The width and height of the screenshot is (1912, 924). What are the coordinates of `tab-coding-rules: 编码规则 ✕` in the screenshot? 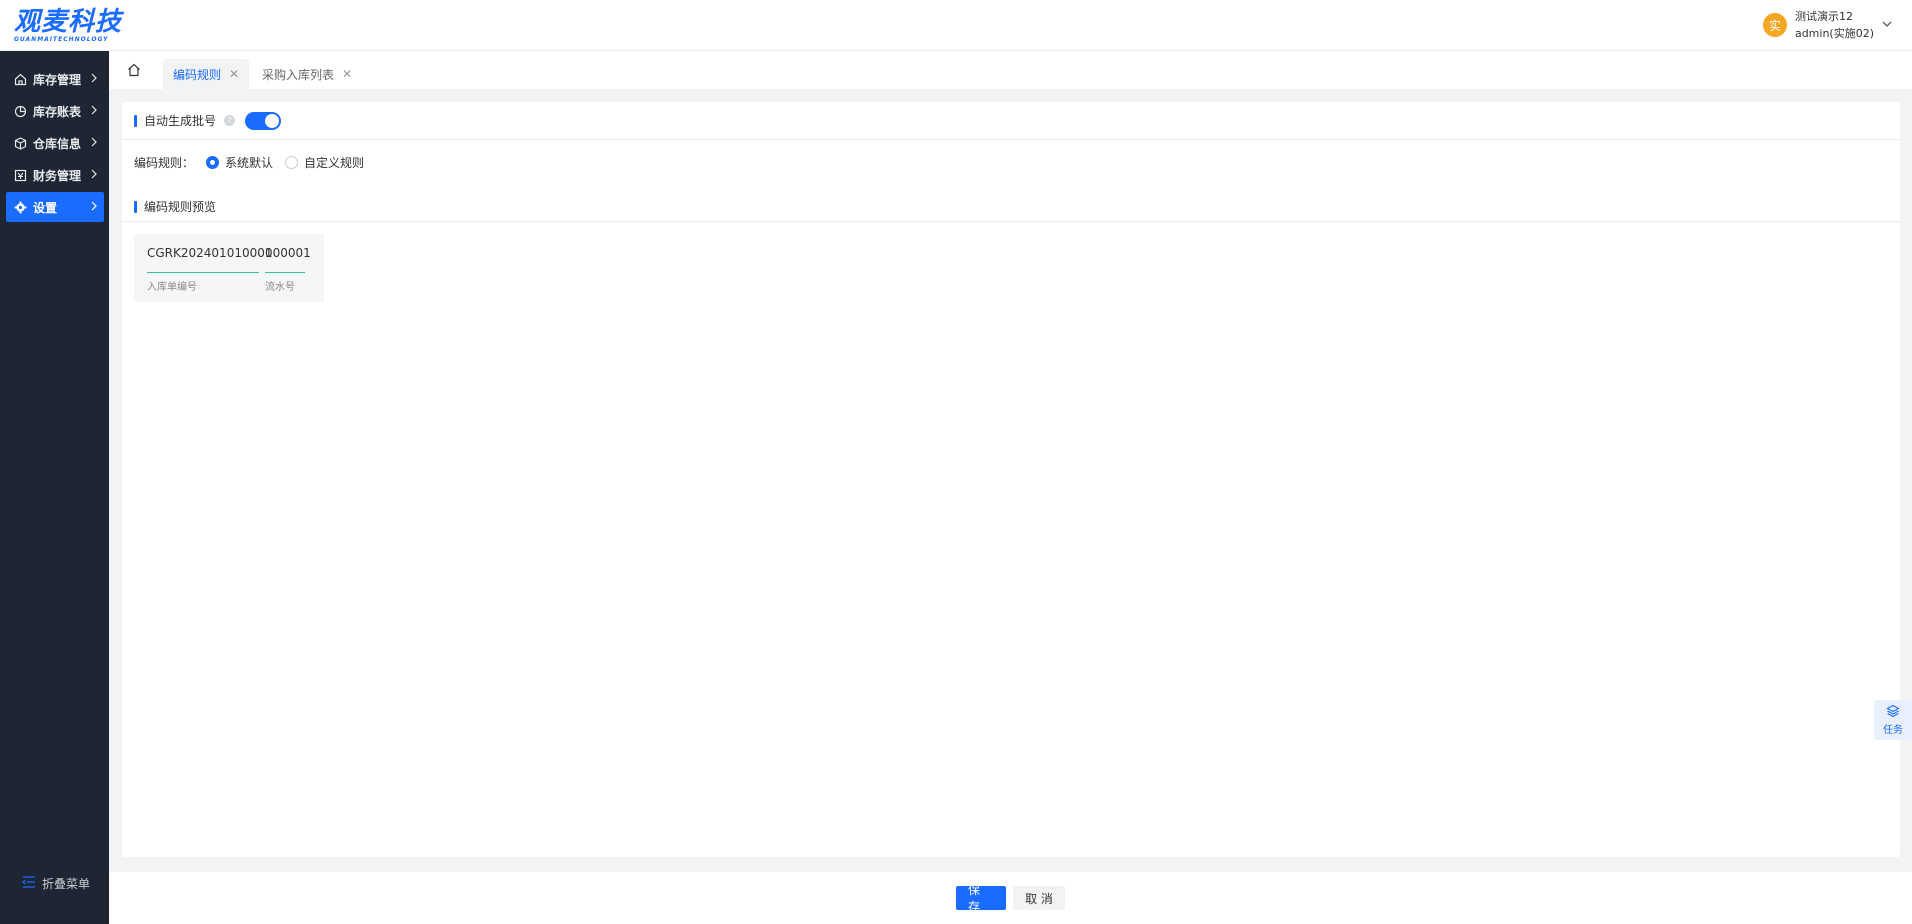 It's located at (206, 74).